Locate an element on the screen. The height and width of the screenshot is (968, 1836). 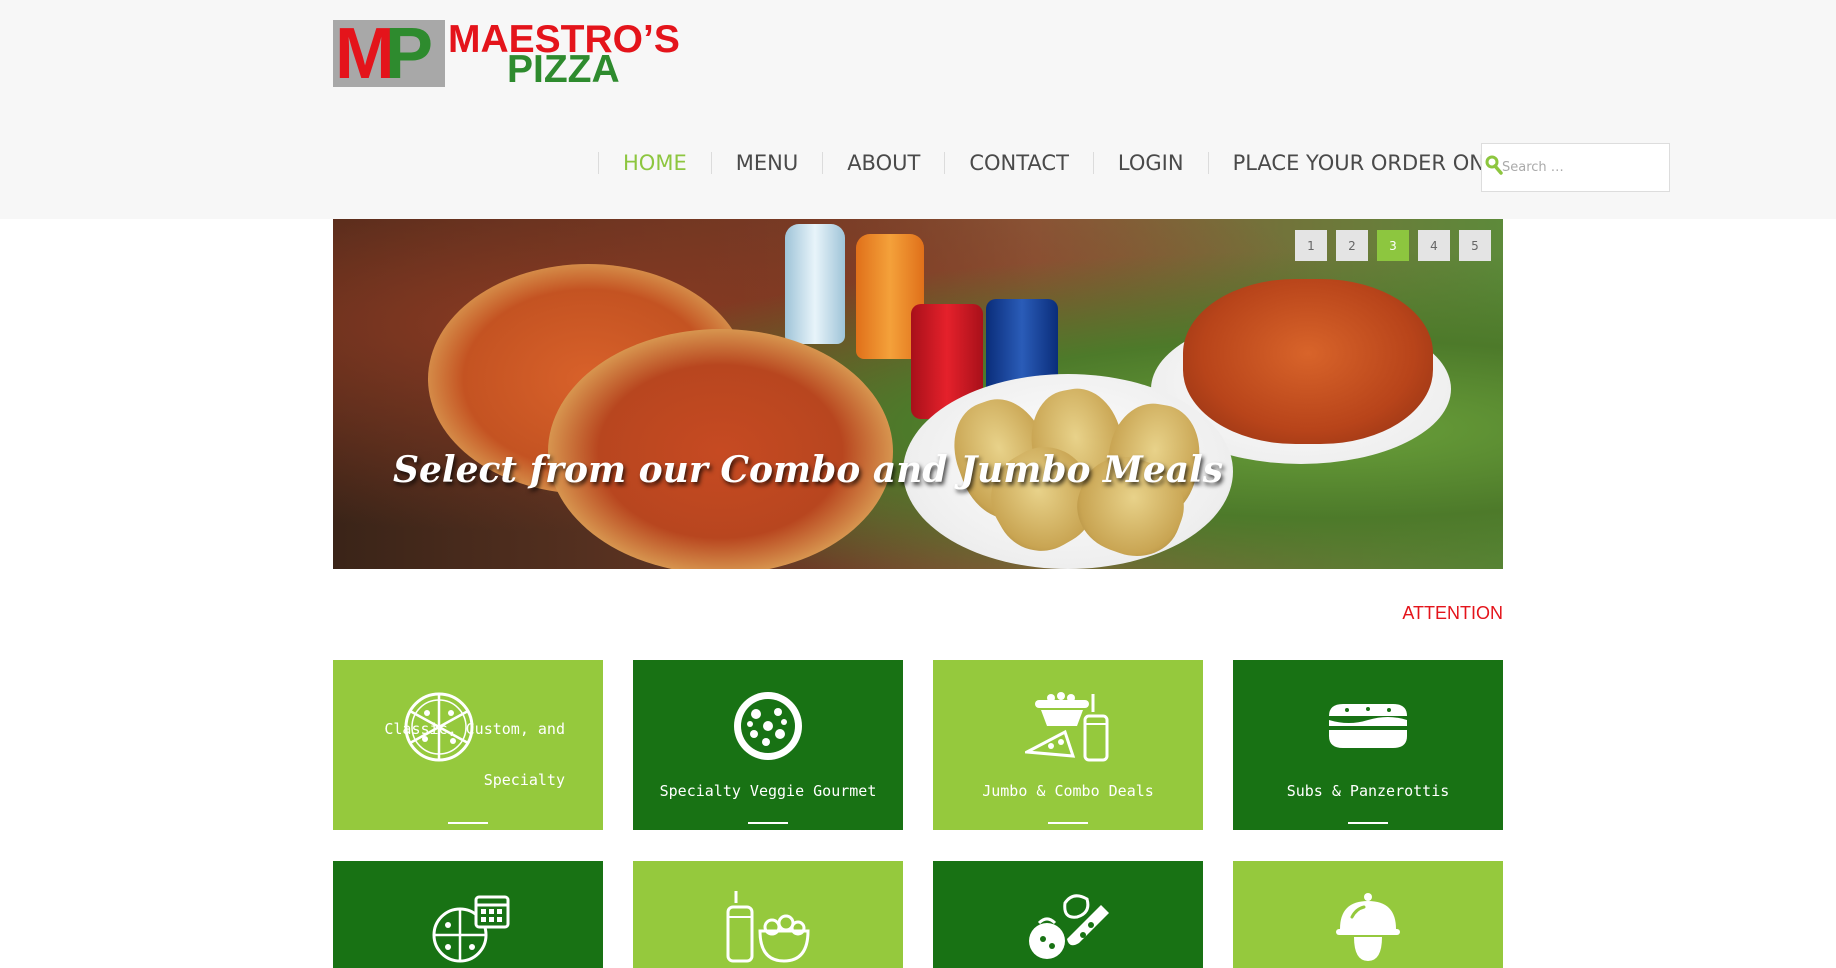
catering-cloche-icon is located at coordinates (1368, 927).